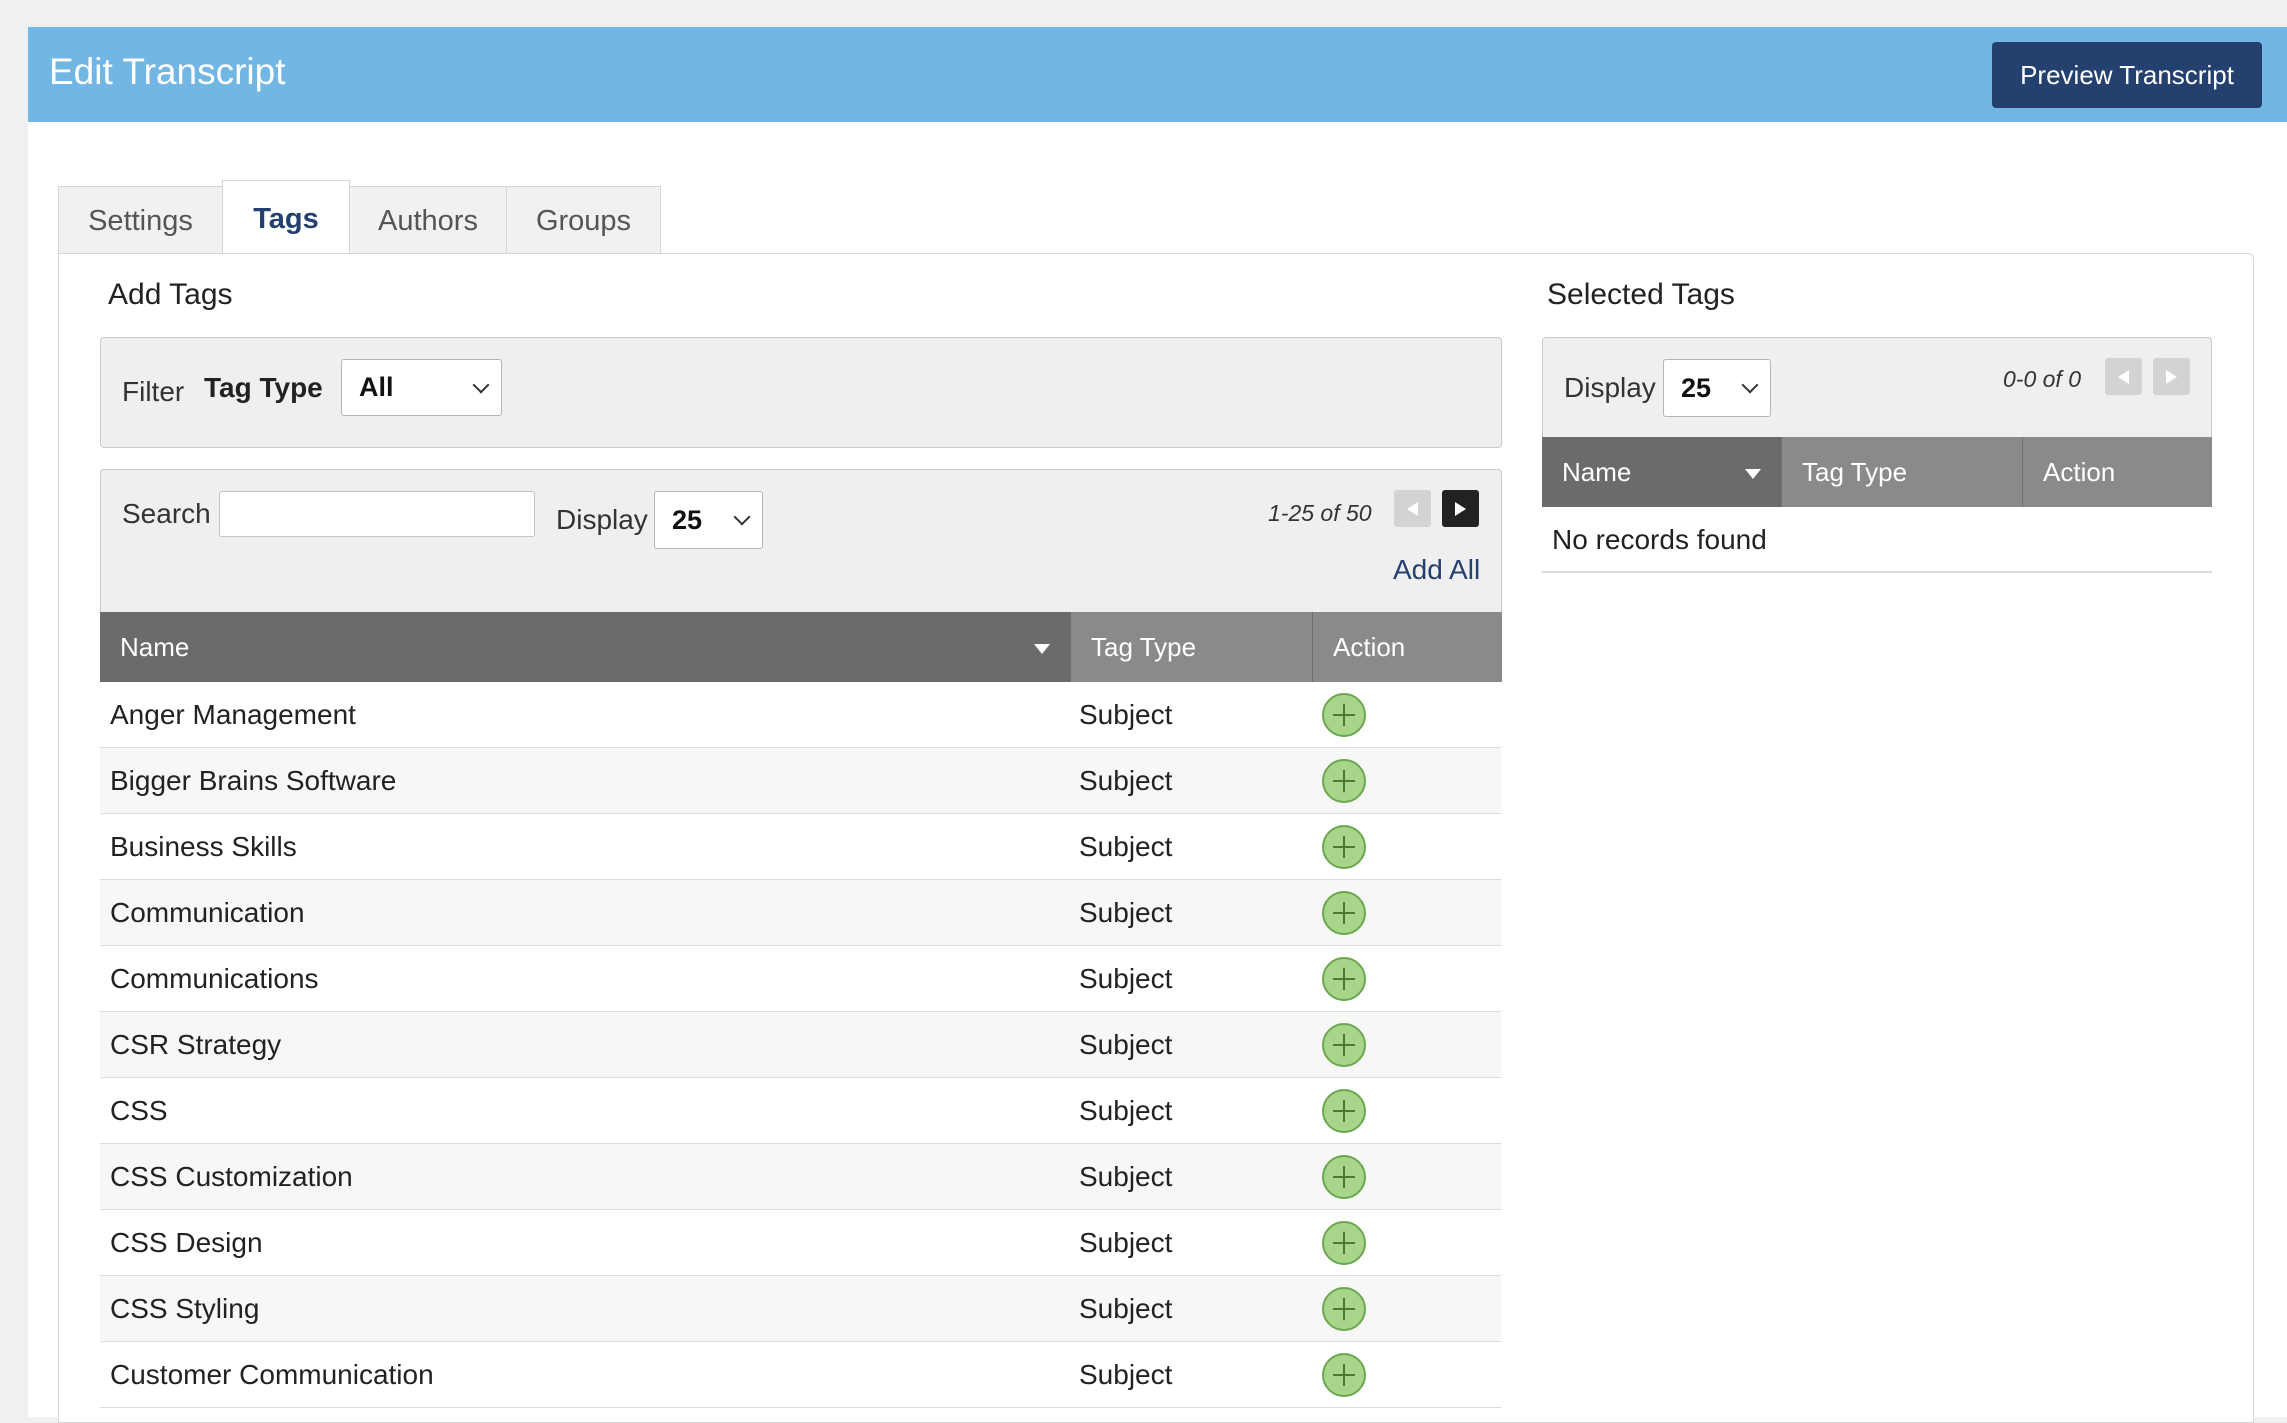 The image size is (2287, 1423). What do you see at coordinates (196, 1044) in the screenshot?
I see `tag-name: CSR Strategy` at bounding box center [196, 1044].